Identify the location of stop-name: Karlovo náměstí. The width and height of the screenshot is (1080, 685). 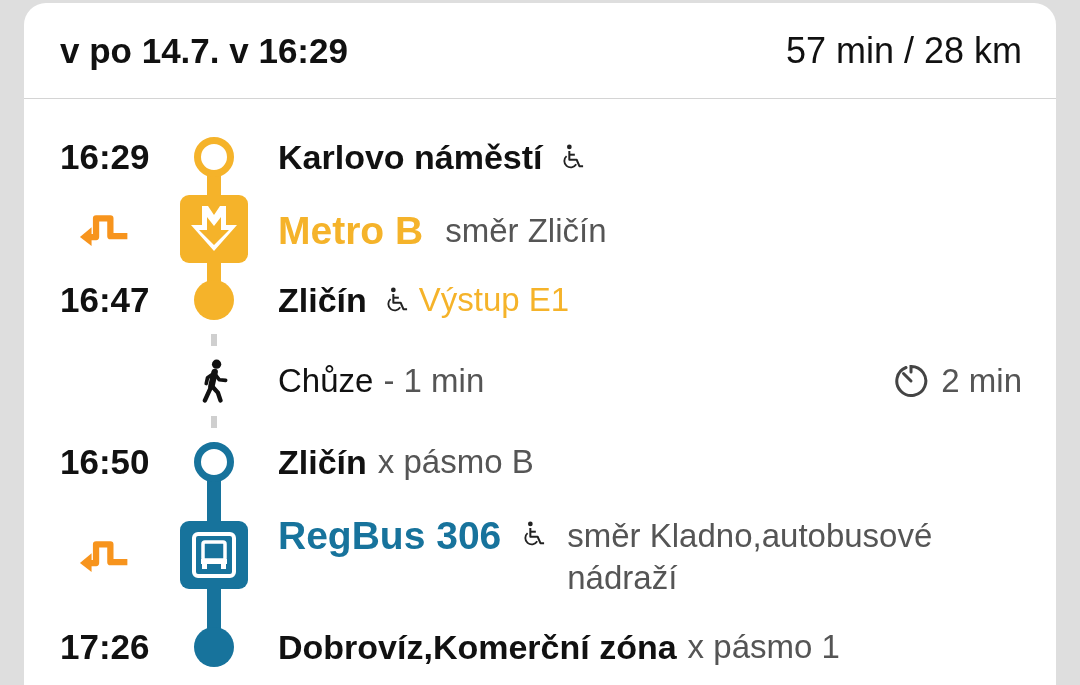
(410, 157).